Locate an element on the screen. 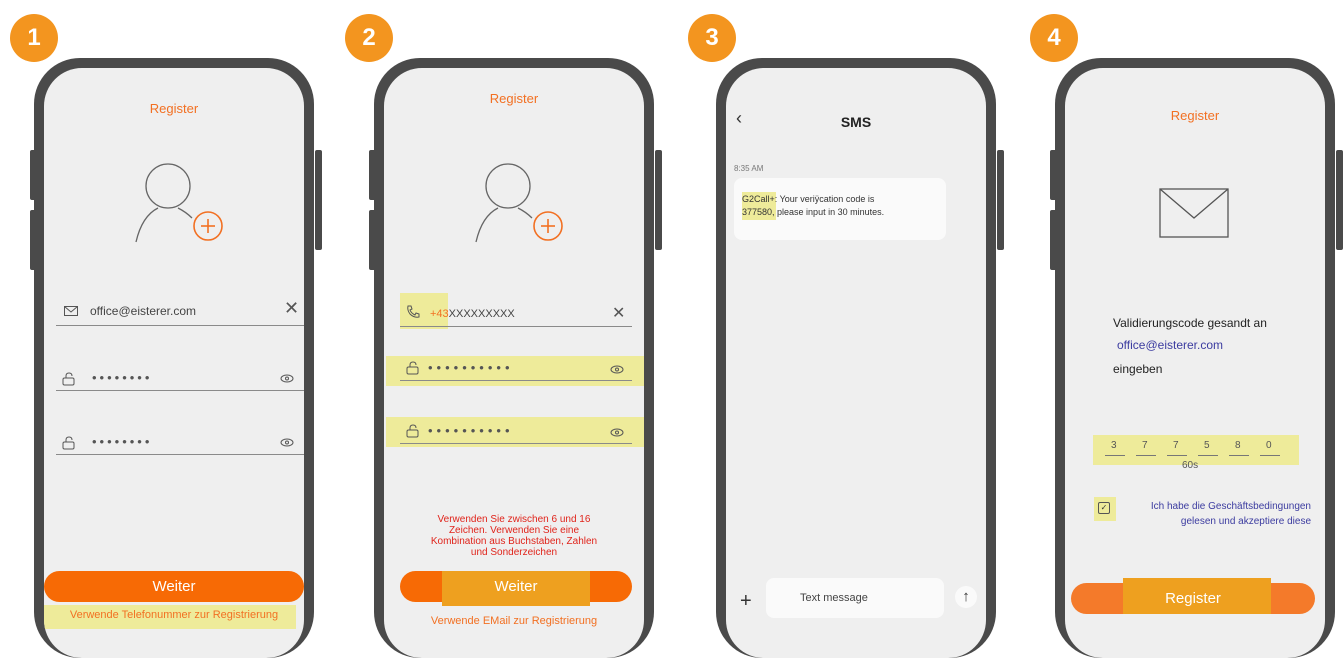 The height and width of the screenshot is (658, 1343). phone-field: +43XXXXXXXXX is located at coordinates (472, 314).